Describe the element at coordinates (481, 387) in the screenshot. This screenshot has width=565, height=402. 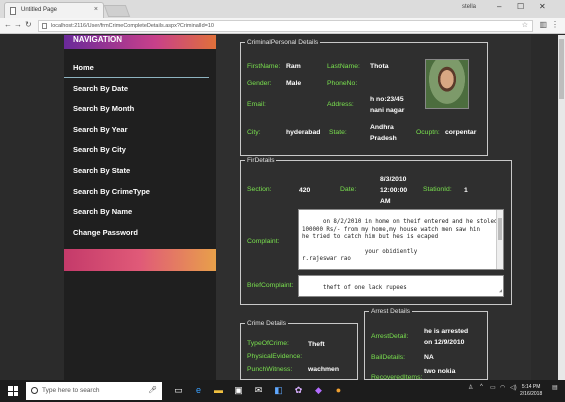
I see `tray-chevron-icon: ^` at that location.